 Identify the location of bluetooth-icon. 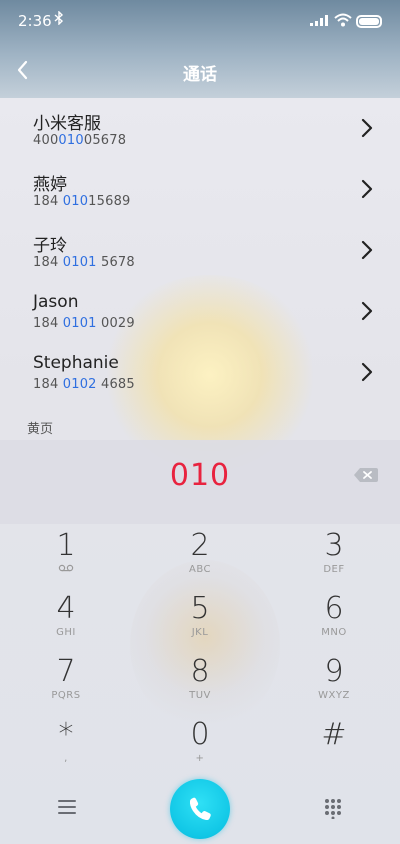
(59, 19).